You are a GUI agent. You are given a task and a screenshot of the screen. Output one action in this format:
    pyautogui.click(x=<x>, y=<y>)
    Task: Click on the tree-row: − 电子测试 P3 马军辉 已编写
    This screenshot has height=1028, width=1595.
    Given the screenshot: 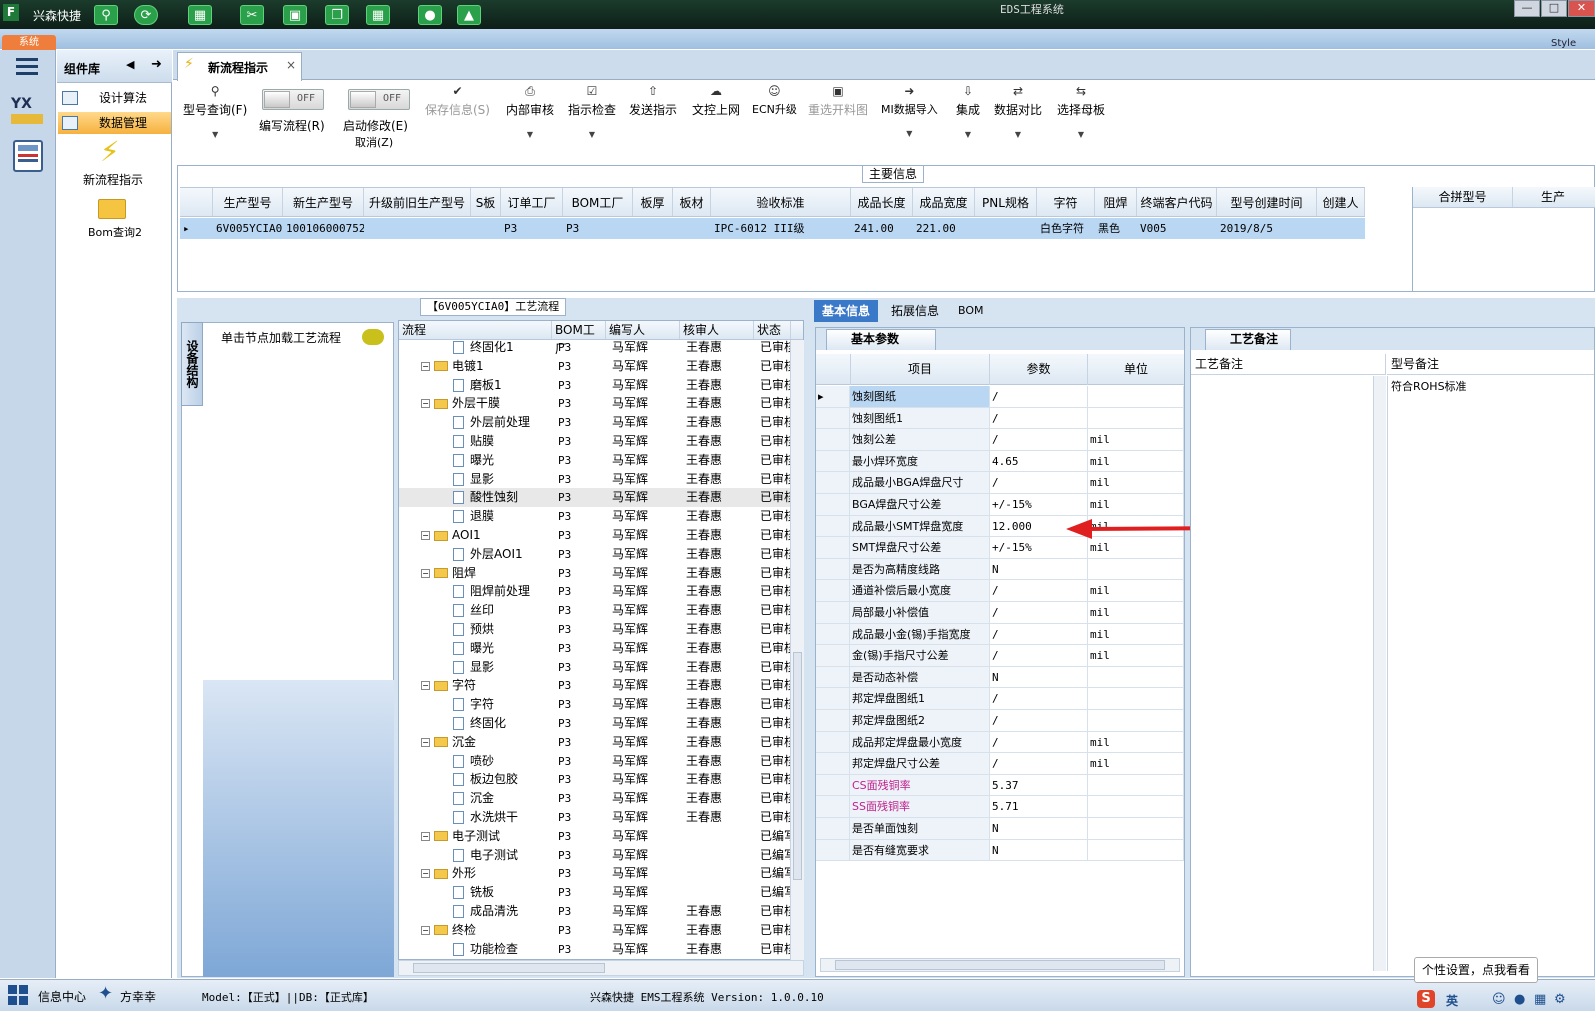 What is the action you would take?
    pyautogui.click(x=597, y=836)
    